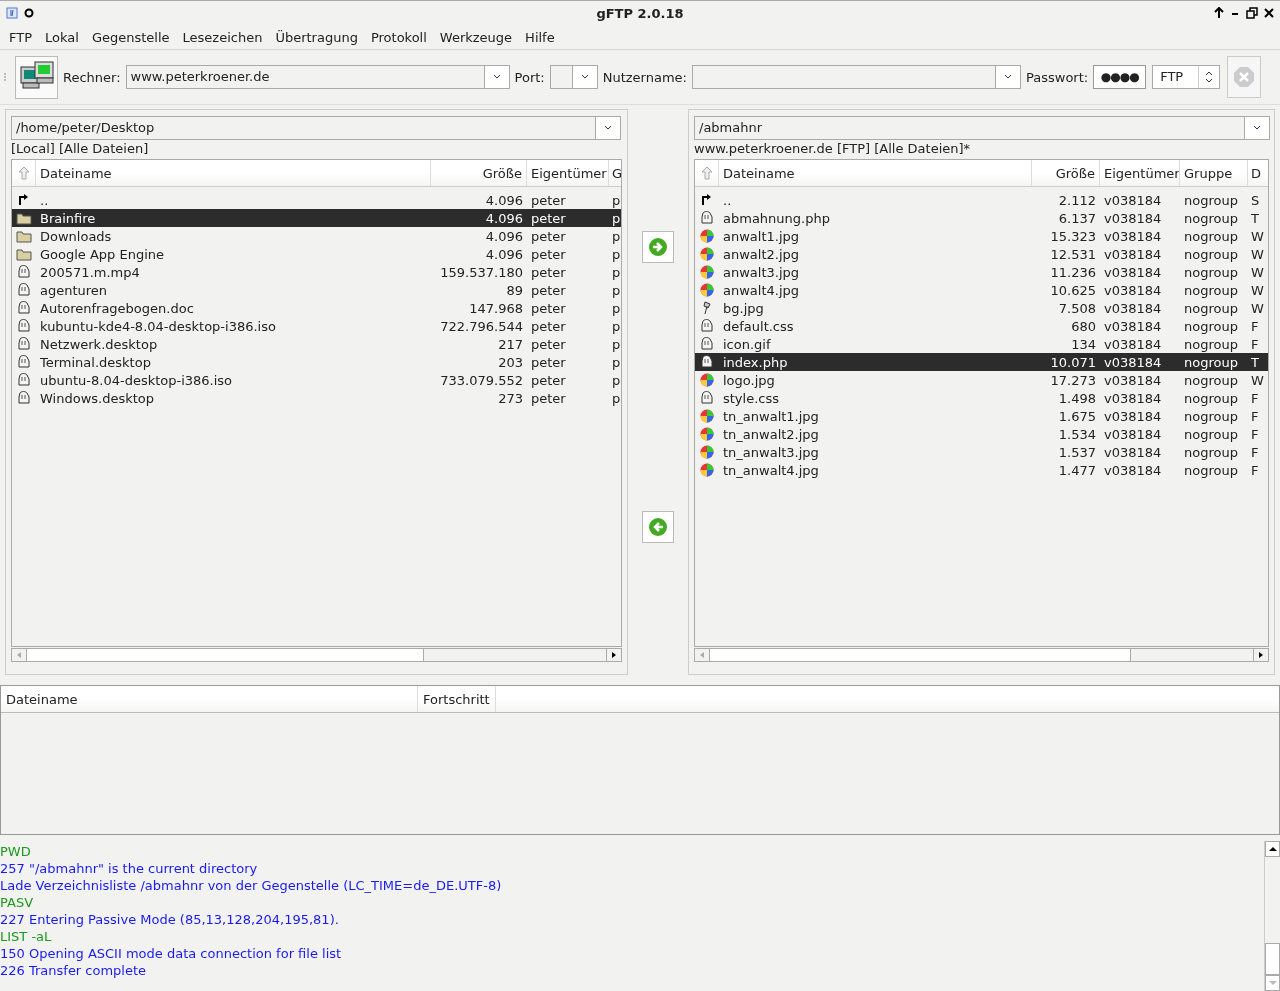  What do you see at coordinates (130, 37) in the screenshot?
I see `menu-item: Gegenstelle` at bounding box center [130, 37].